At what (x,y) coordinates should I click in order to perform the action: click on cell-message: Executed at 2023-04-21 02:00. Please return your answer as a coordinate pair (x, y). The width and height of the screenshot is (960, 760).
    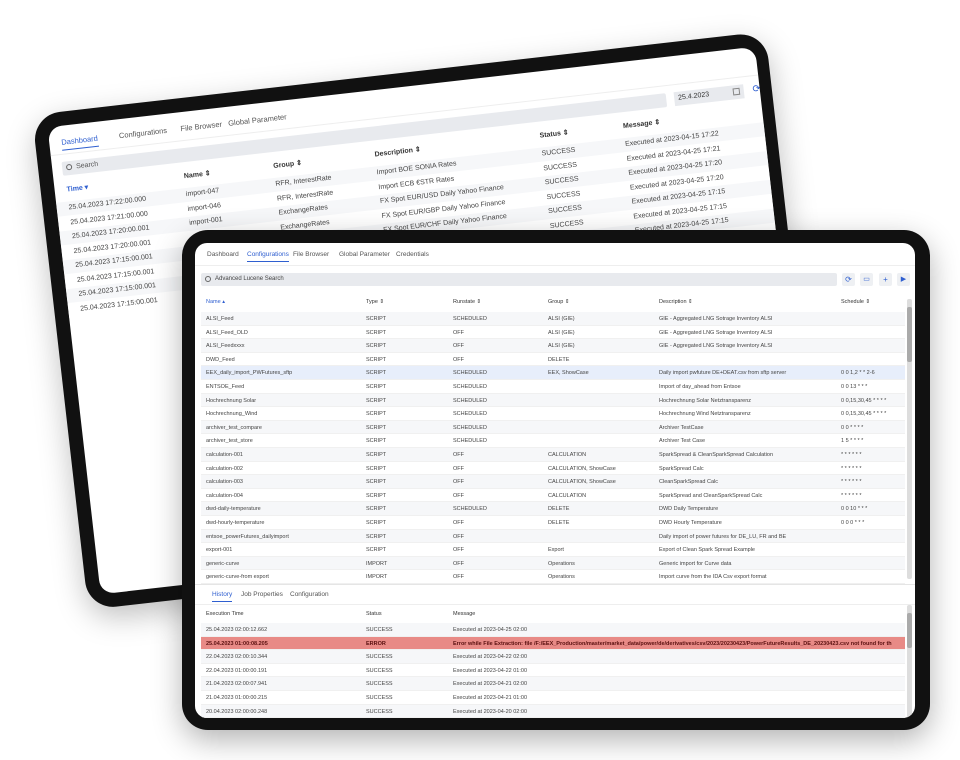
    Looking at the image, I should click on (490, 684).